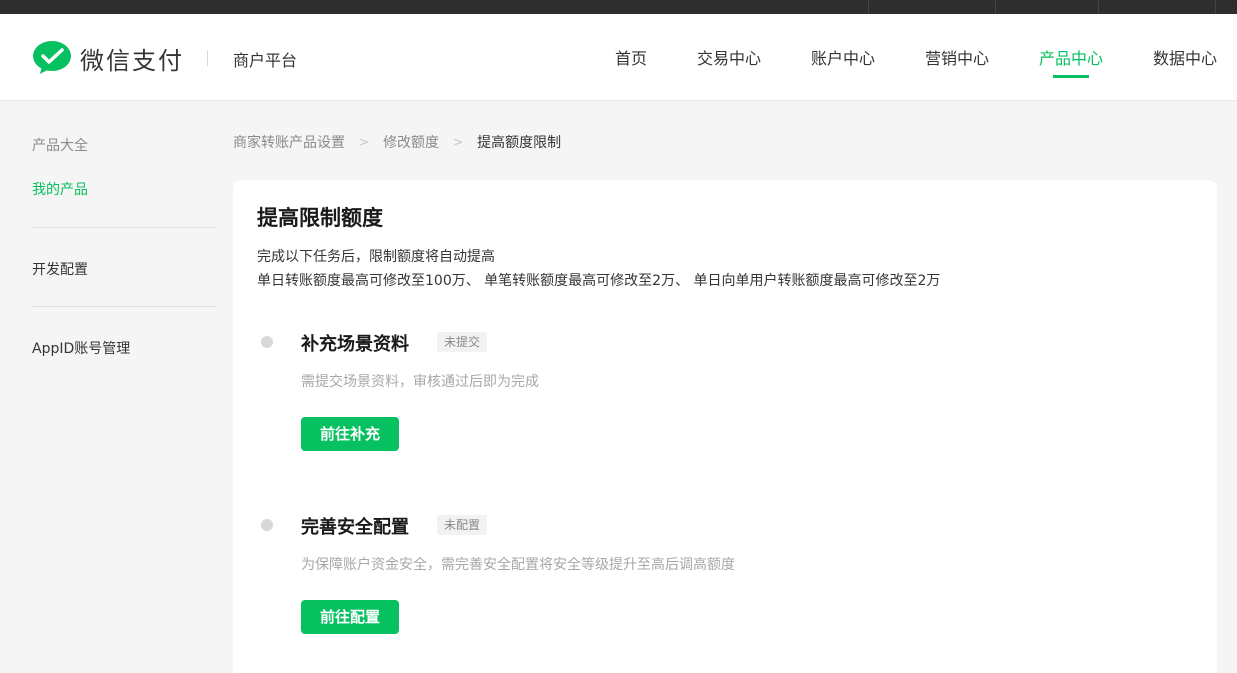  Describe the element at coordinates (355, 527) in the screenshot. I see `task-title: 完善安全配置` at that location.